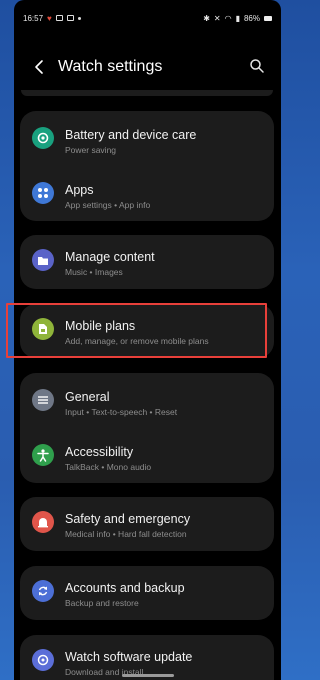 This screenshot has height=680, width=320. I want to click on battery-care-icon, so click(43, 138).